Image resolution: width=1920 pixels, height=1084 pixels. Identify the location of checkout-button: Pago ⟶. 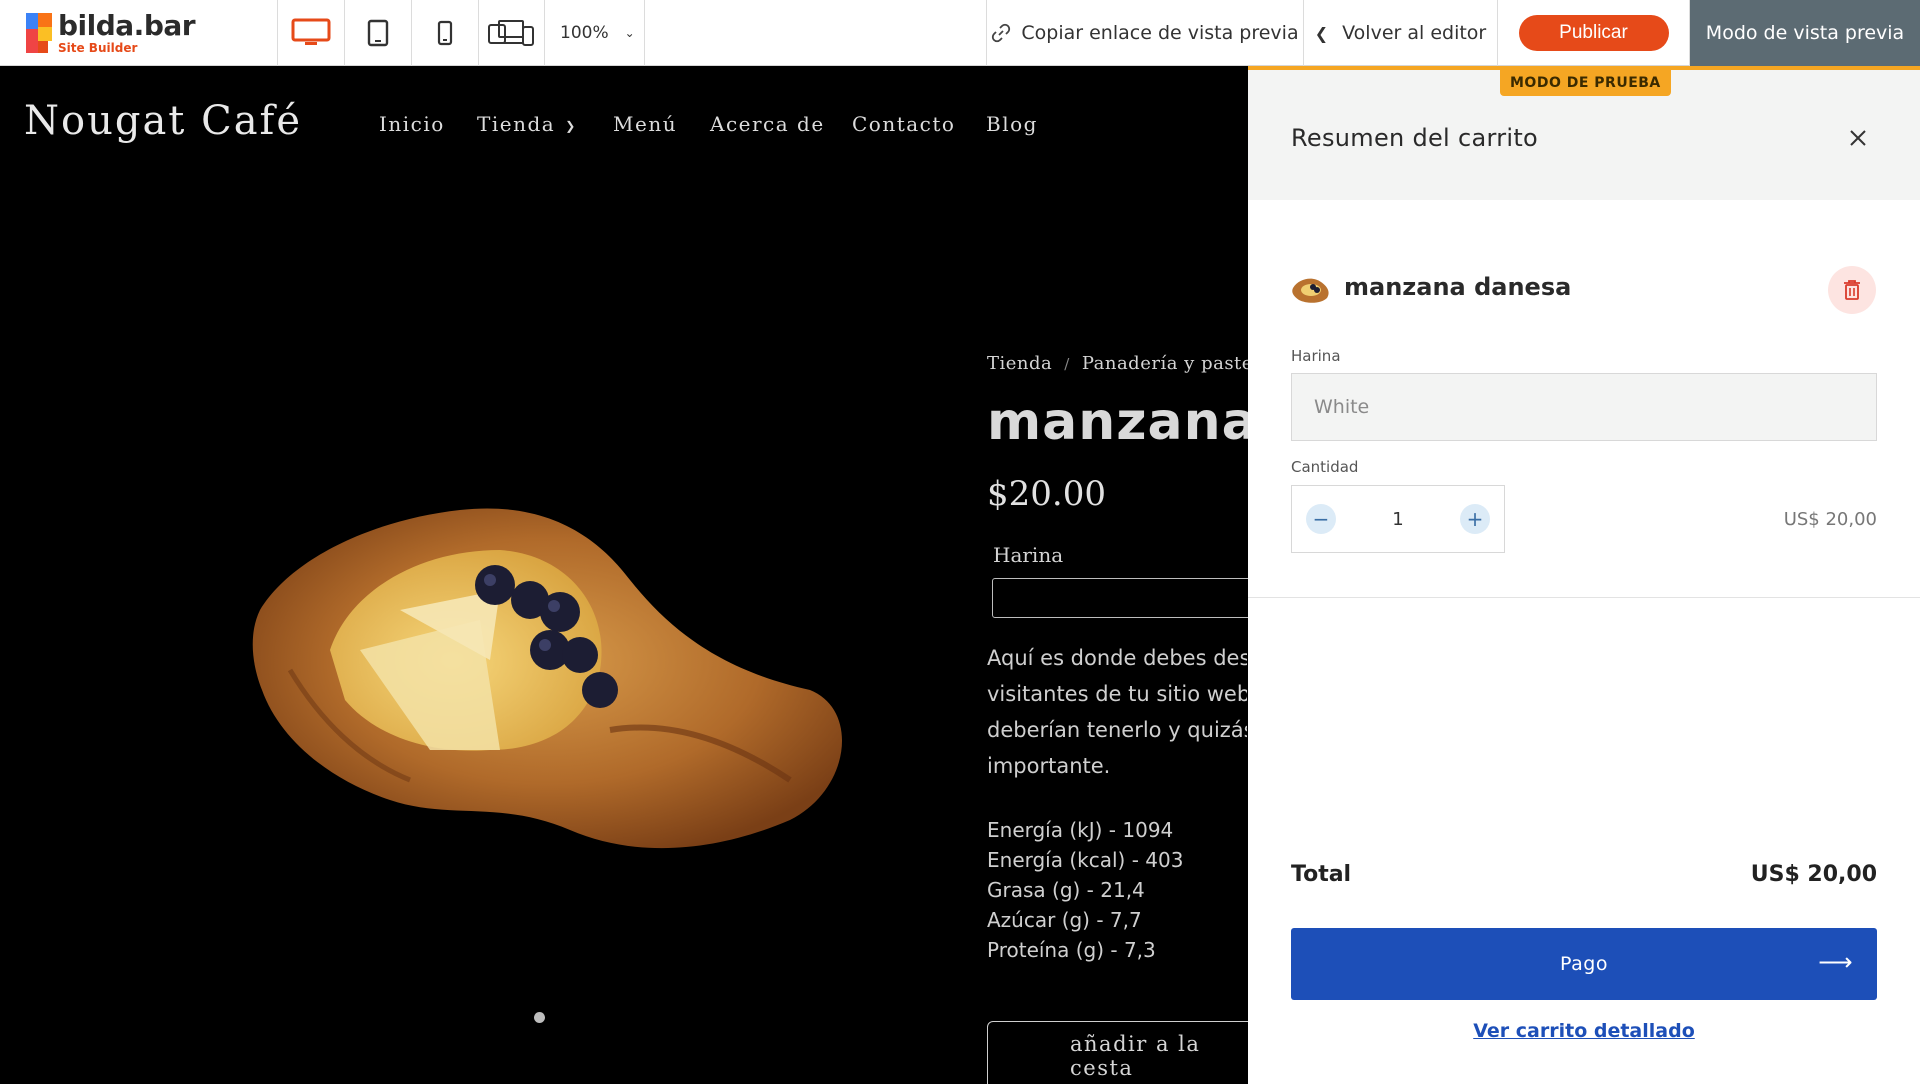
(1584, 964).